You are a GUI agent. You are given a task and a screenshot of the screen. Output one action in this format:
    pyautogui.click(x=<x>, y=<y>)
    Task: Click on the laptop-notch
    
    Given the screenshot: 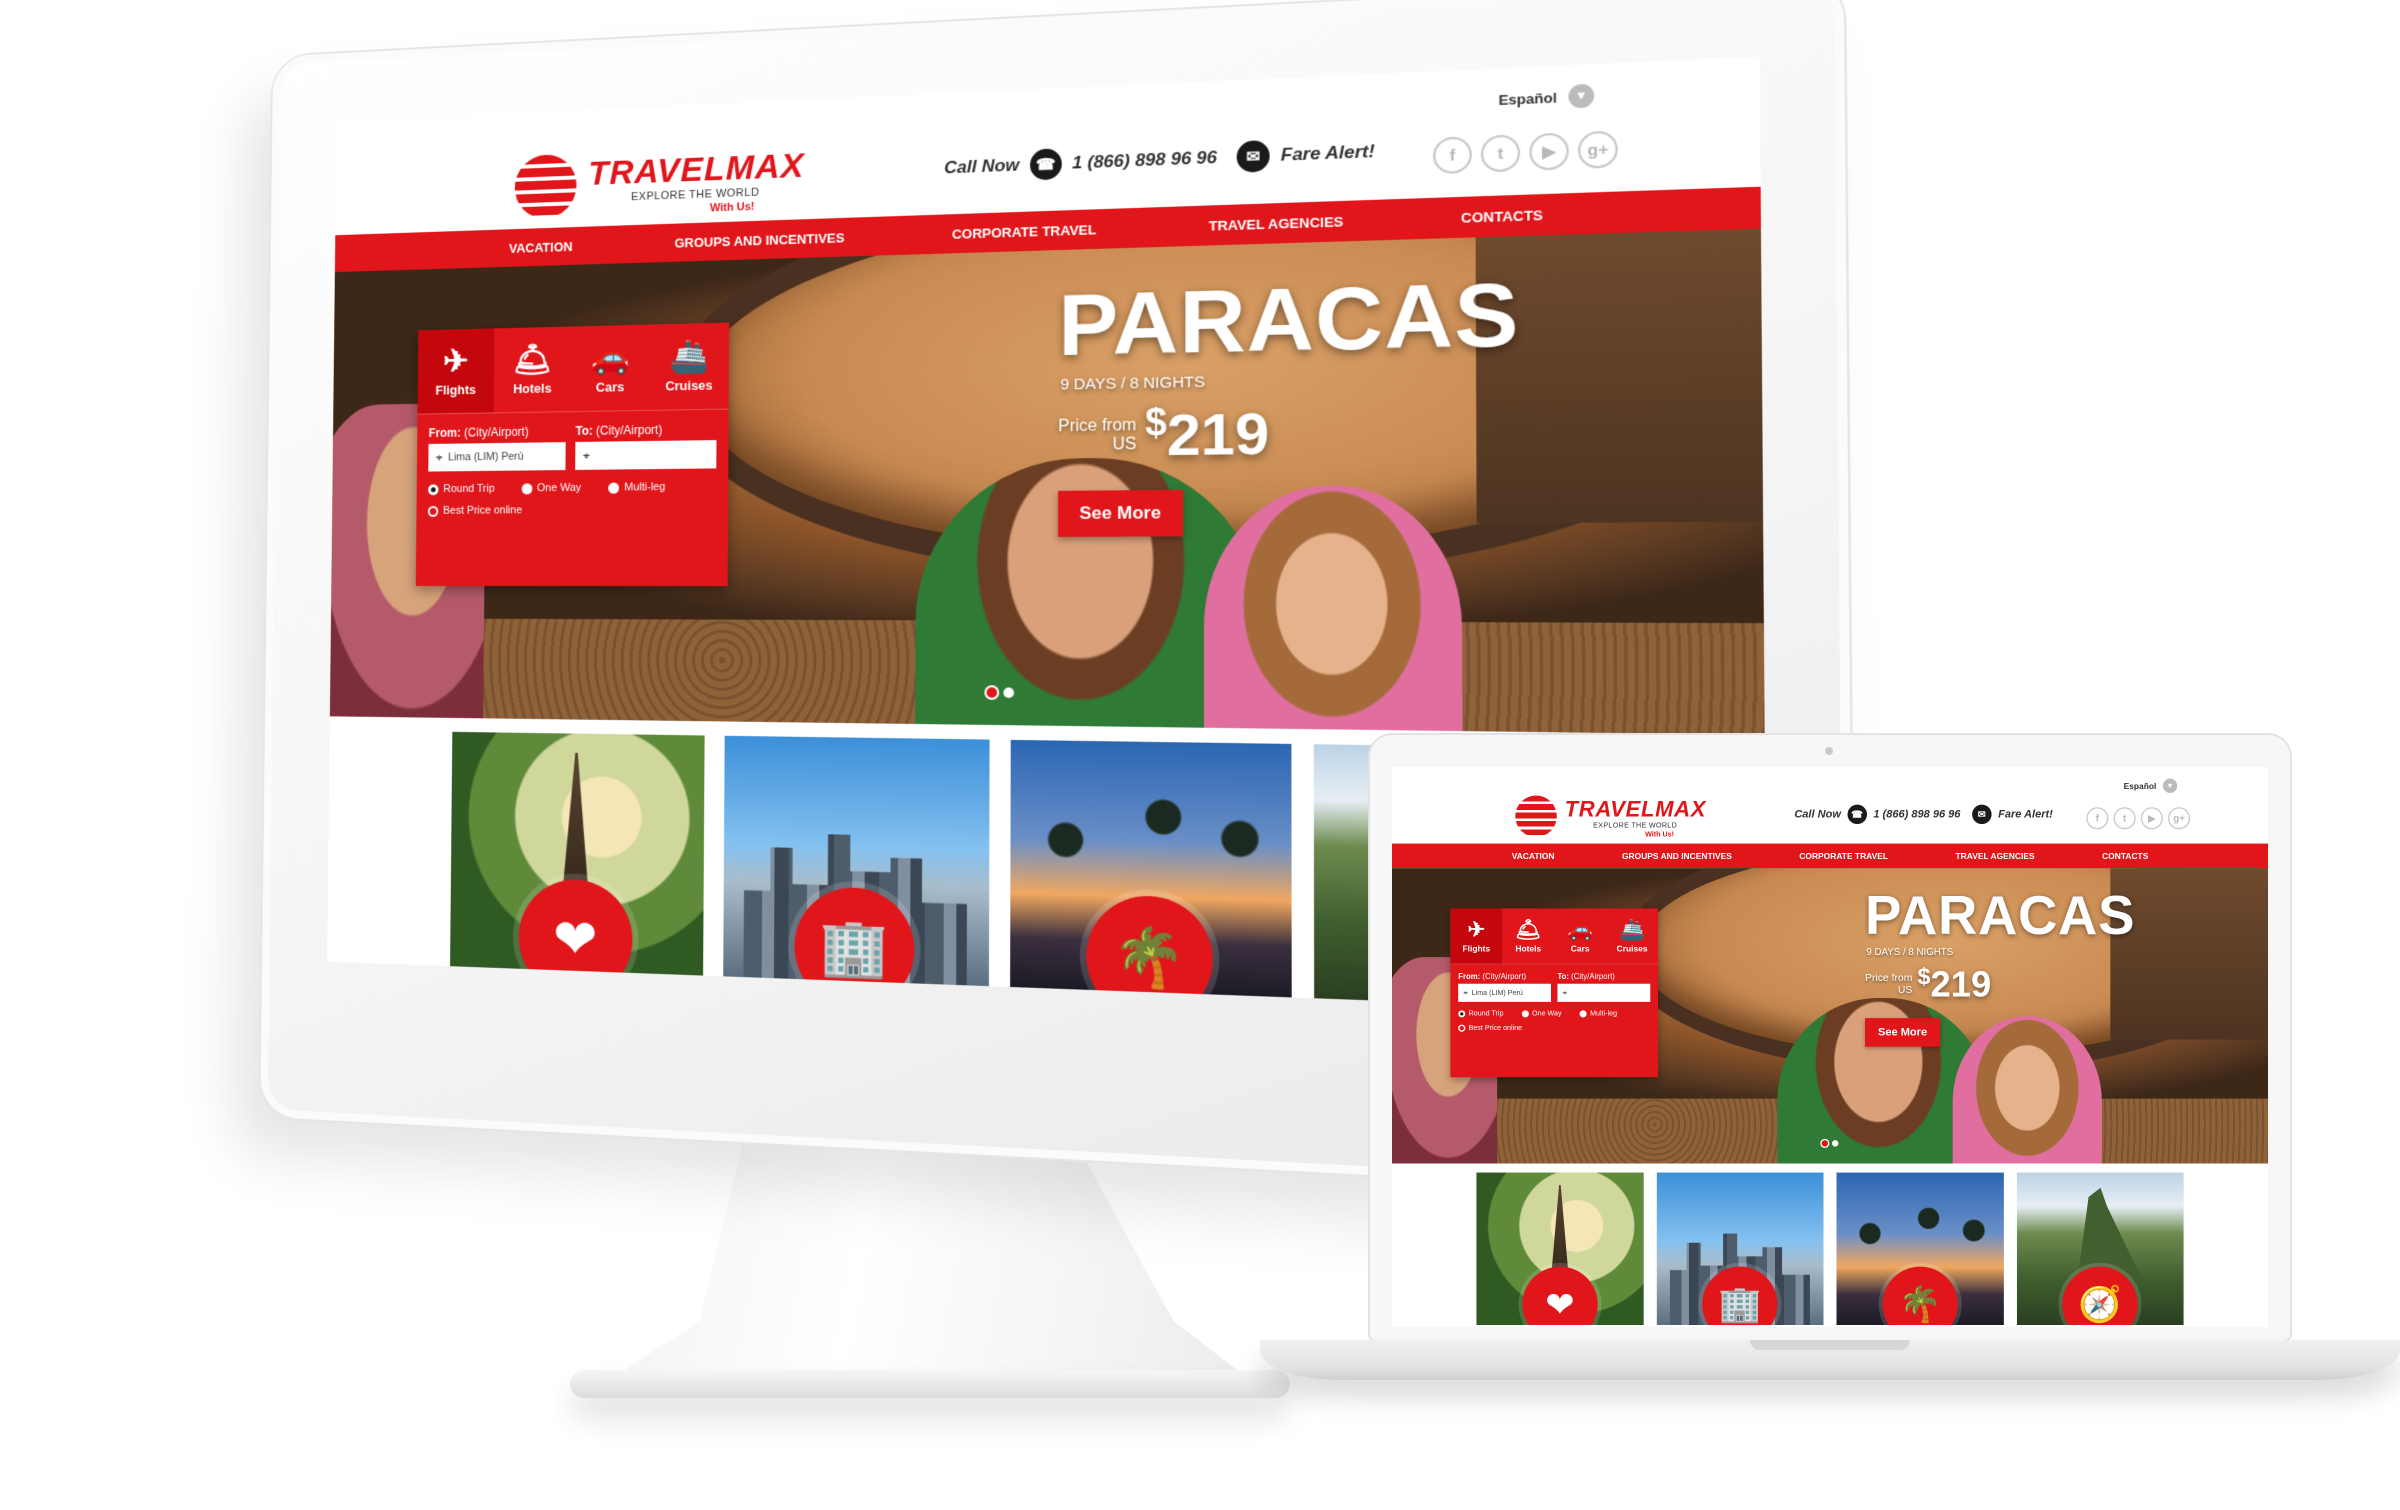 What is the action you would take?
    pyautogui.click(x=1830, y=1345)
    